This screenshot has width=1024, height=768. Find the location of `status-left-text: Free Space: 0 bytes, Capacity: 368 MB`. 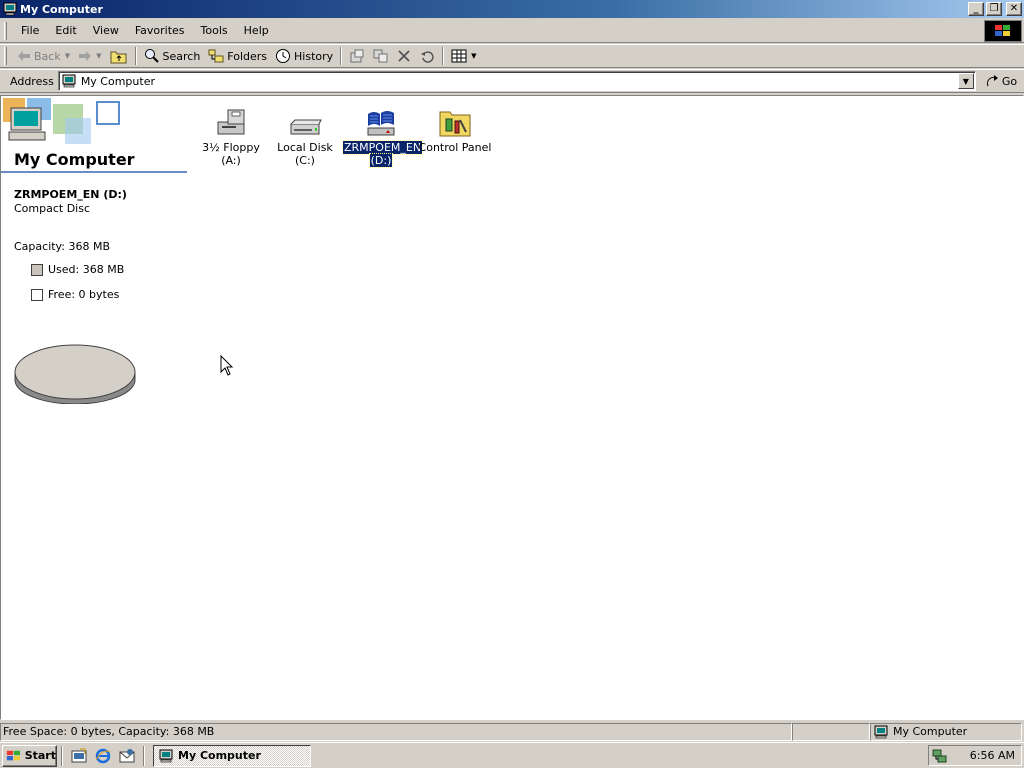

status-left-text: Free Space: 0 bytes, Capacity: 368 MB is located at coordinates (109, 731).